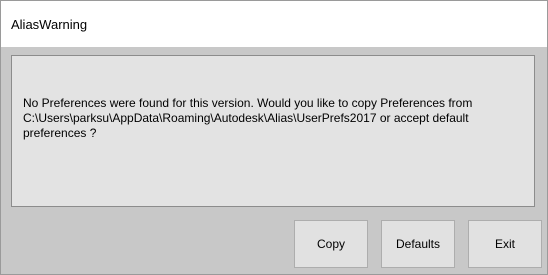  Describe the element at coordinates (418, 244) in the screenshot. I see `defaults-button: Defaults` at that location.